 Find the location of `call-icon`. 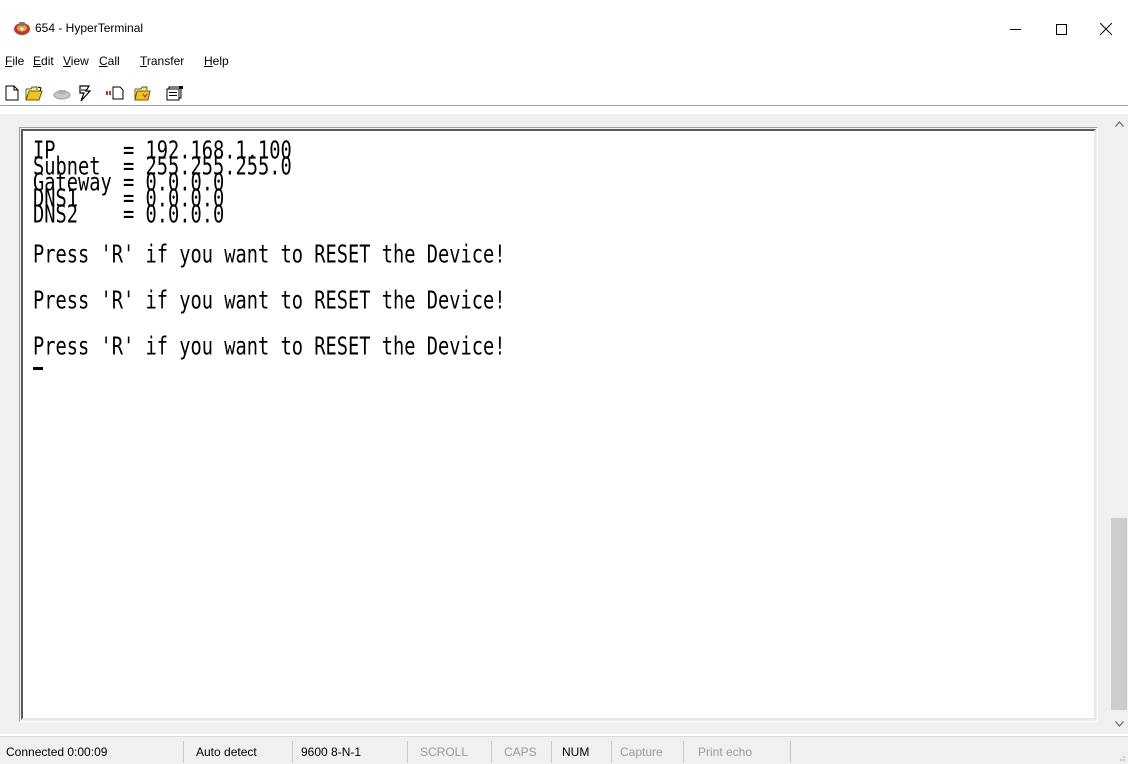

call-icon is located at coordinates (85, 93).